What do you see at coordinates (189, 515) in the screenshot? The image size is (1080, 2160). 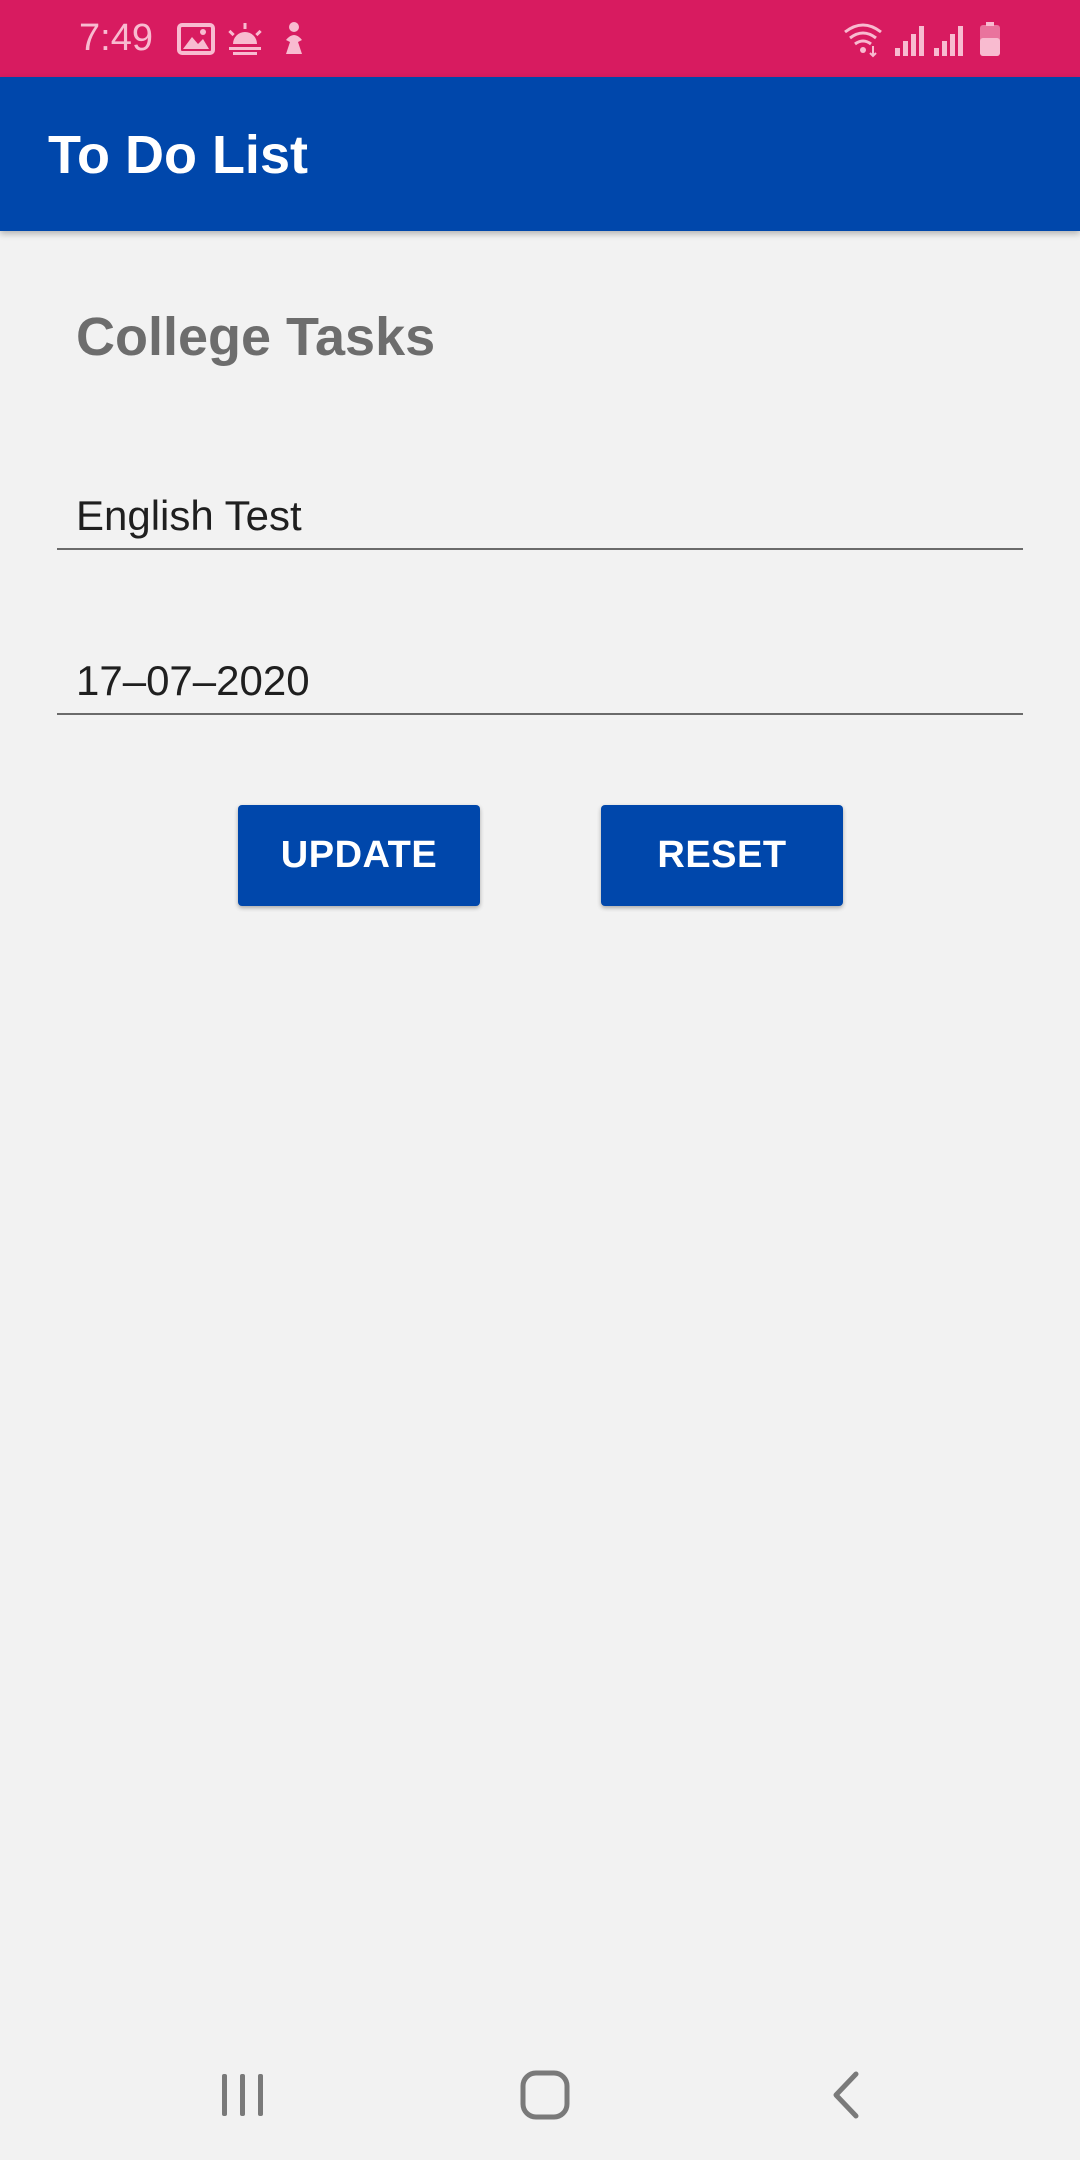 I see `task-name-value: English Test` at bounding box center [189, 515].